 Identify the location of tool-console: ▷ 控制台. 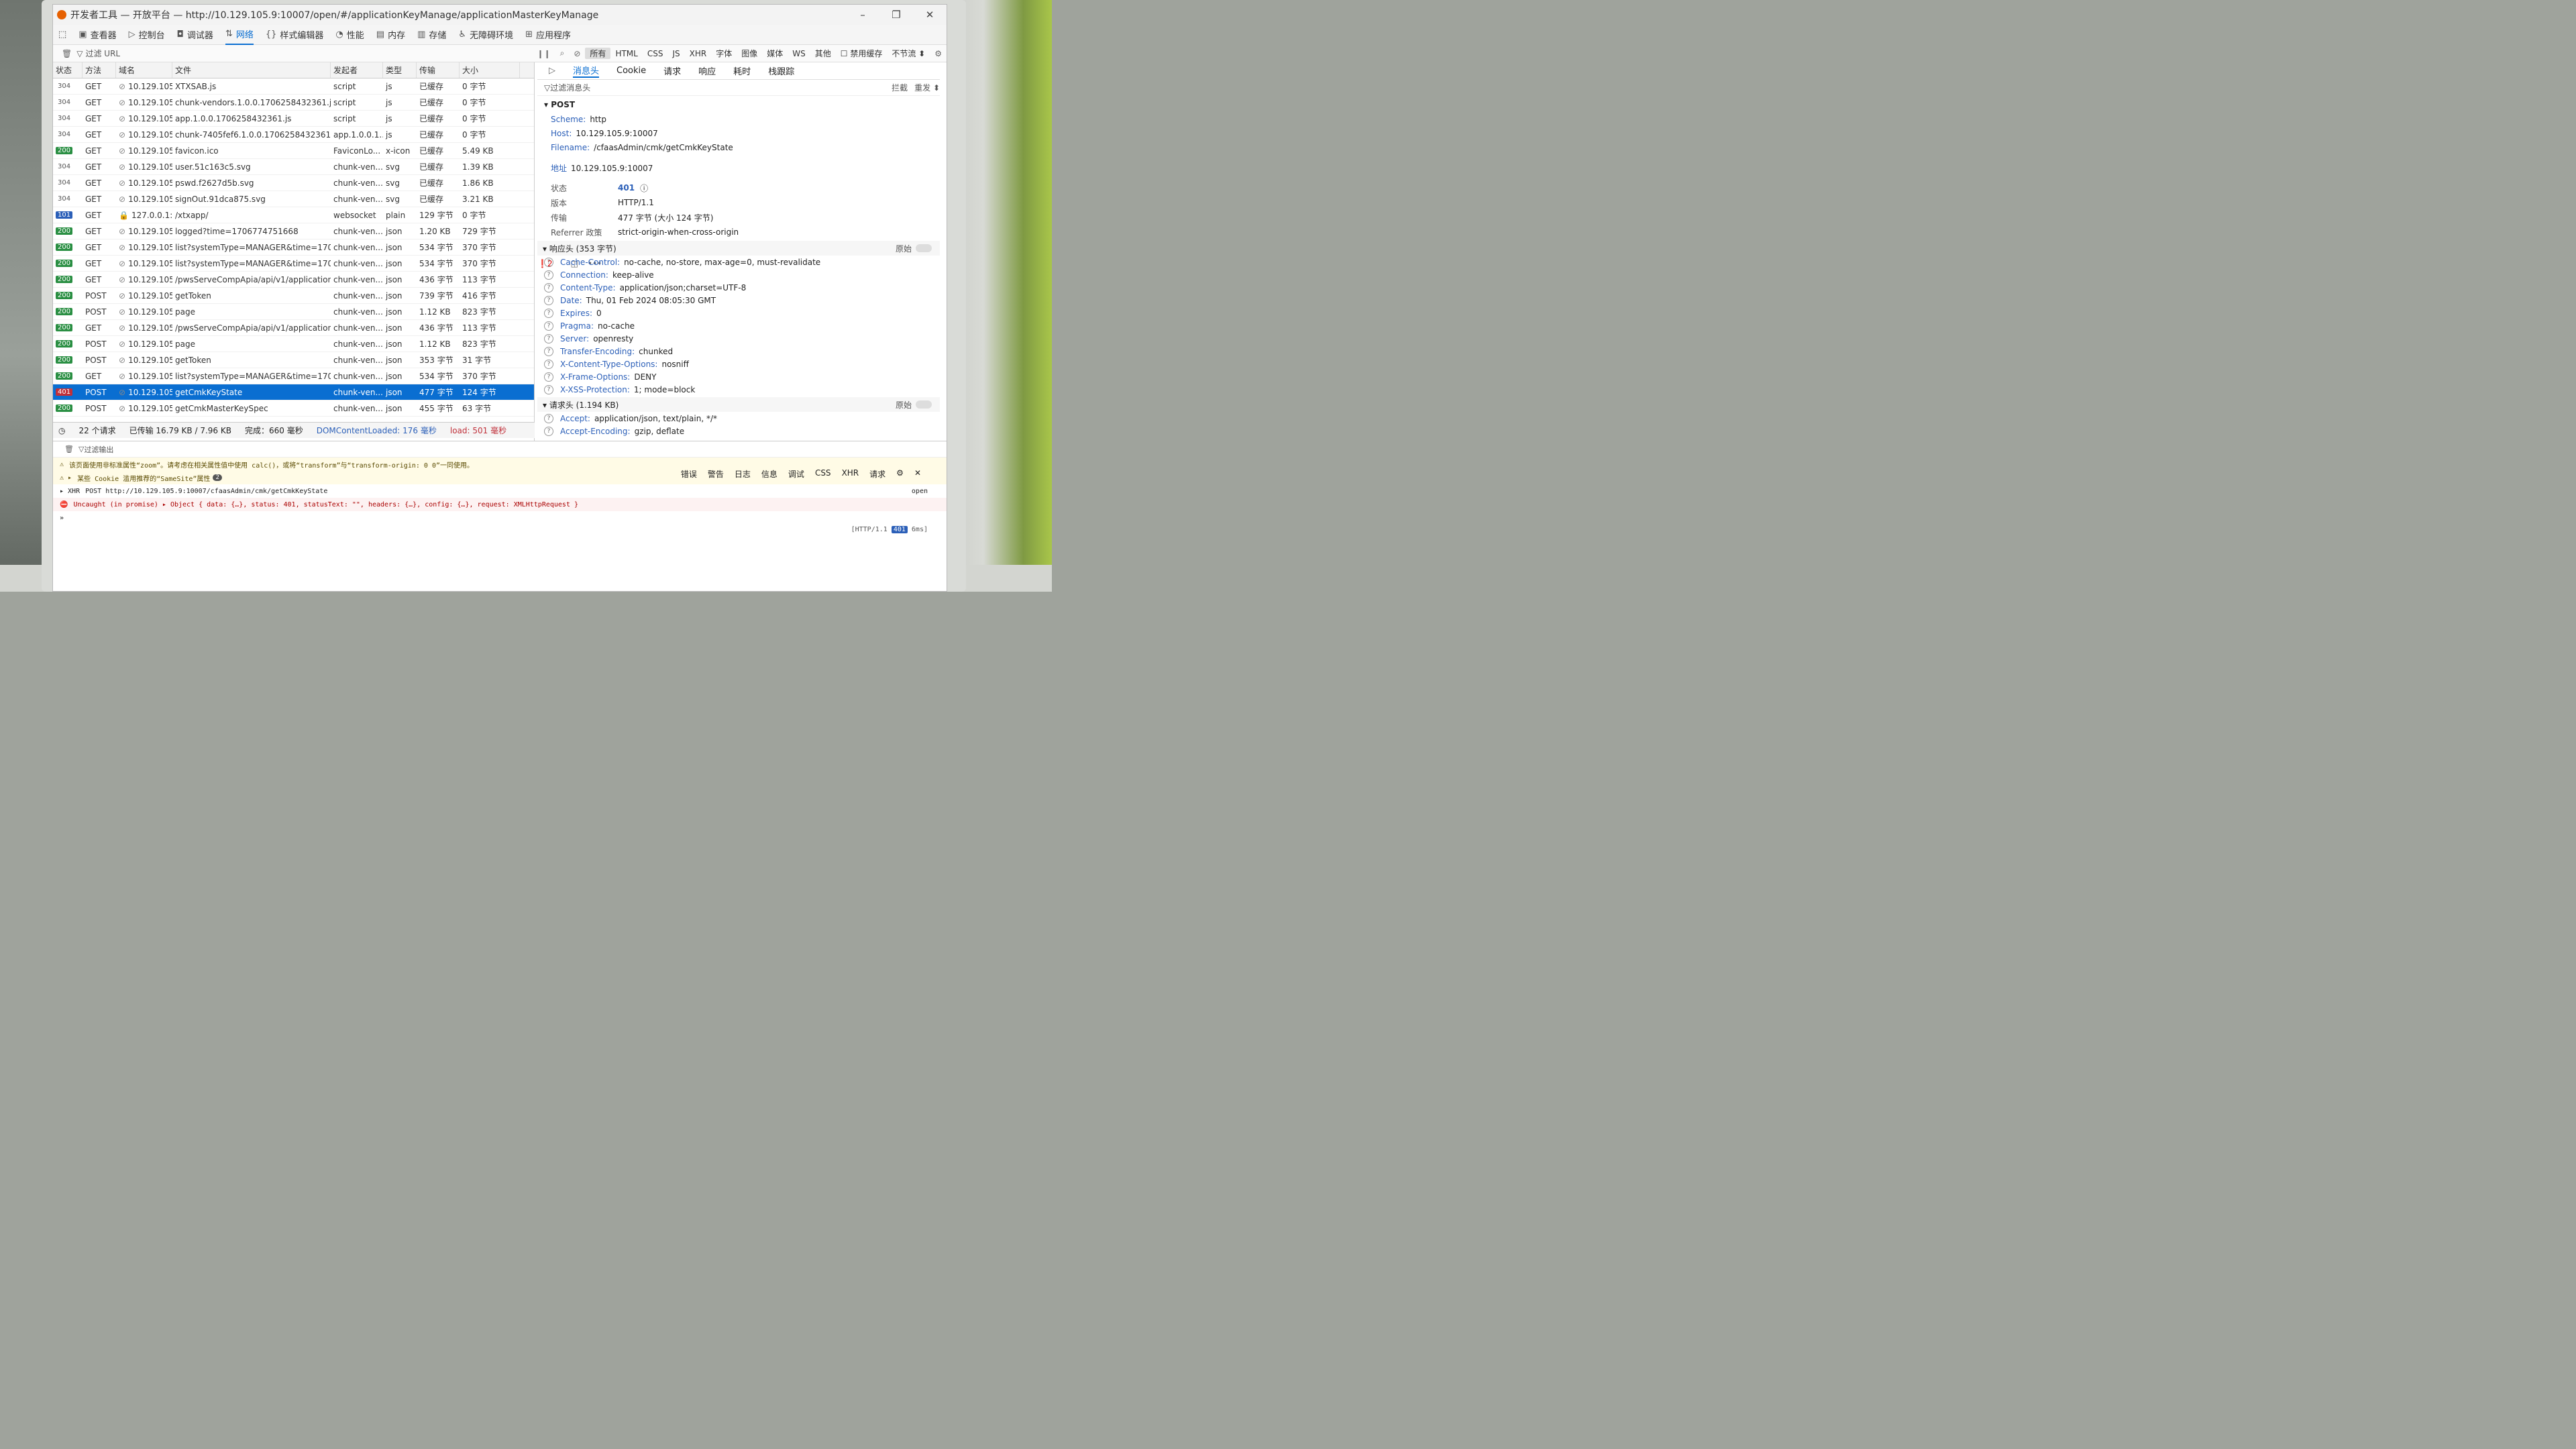
(147, 34).